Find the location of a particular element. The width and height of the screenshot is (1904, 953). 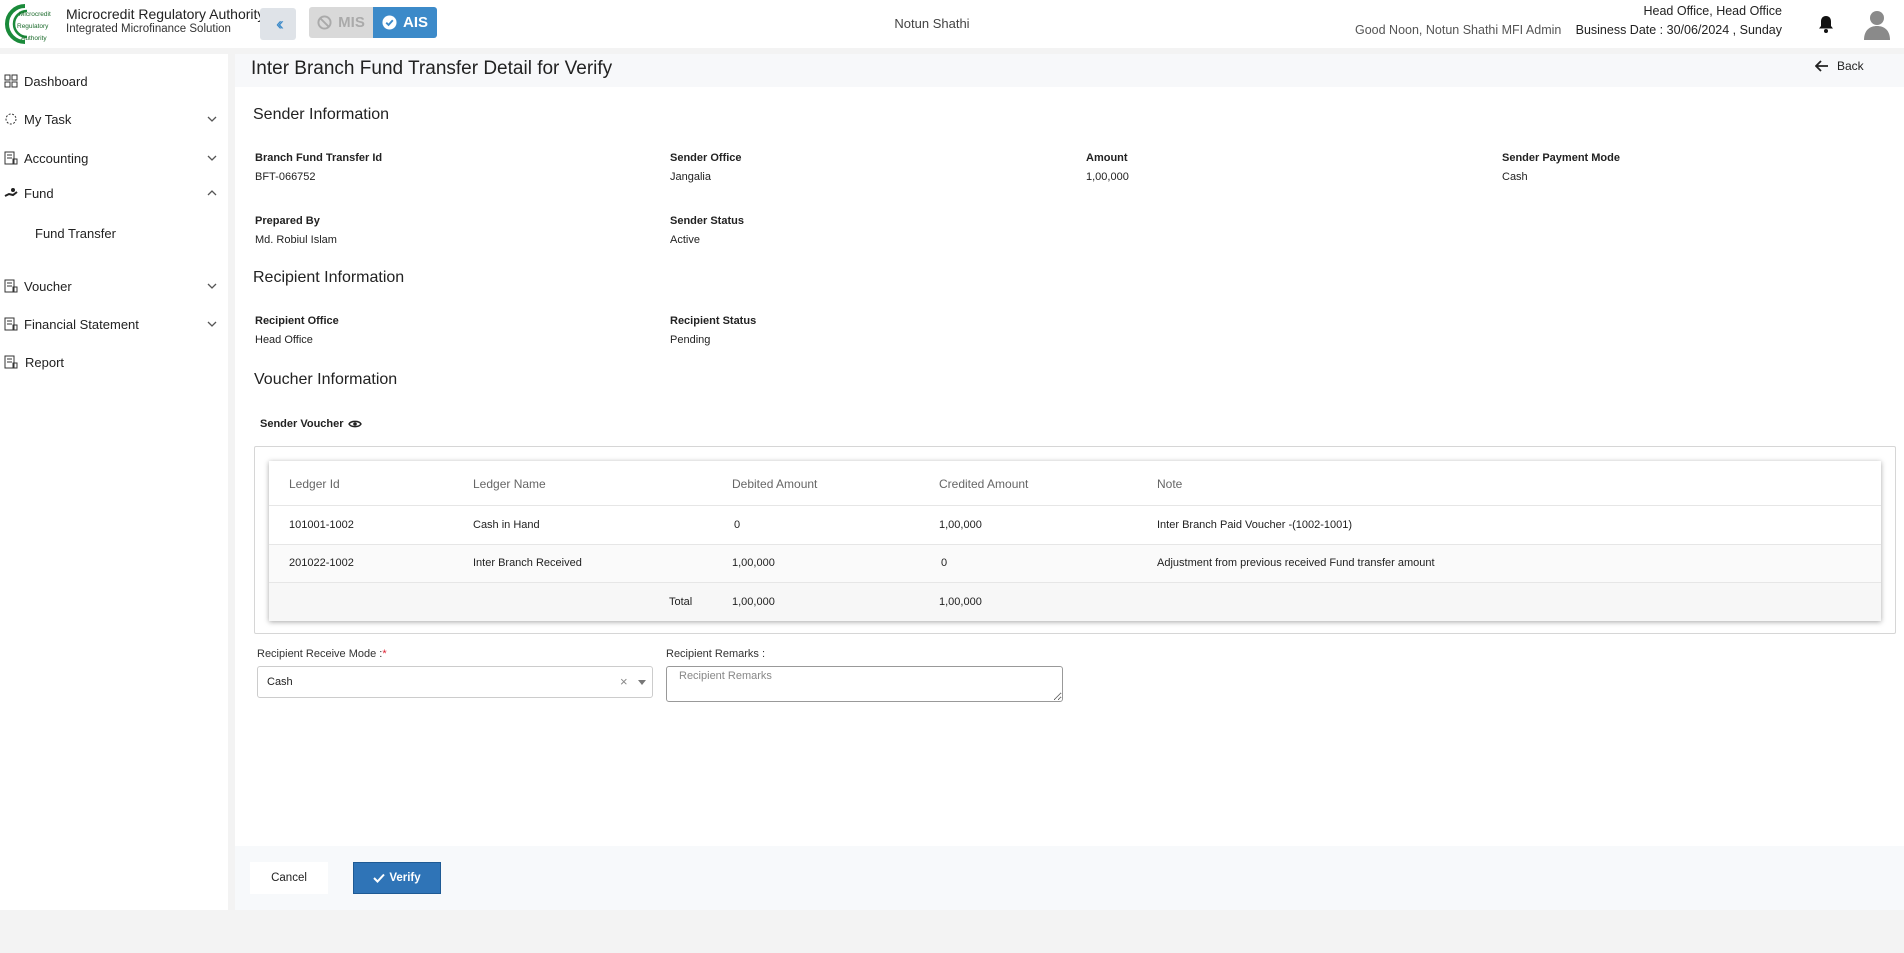

logo-text-3: Authority is located at coordinates (34, 38).